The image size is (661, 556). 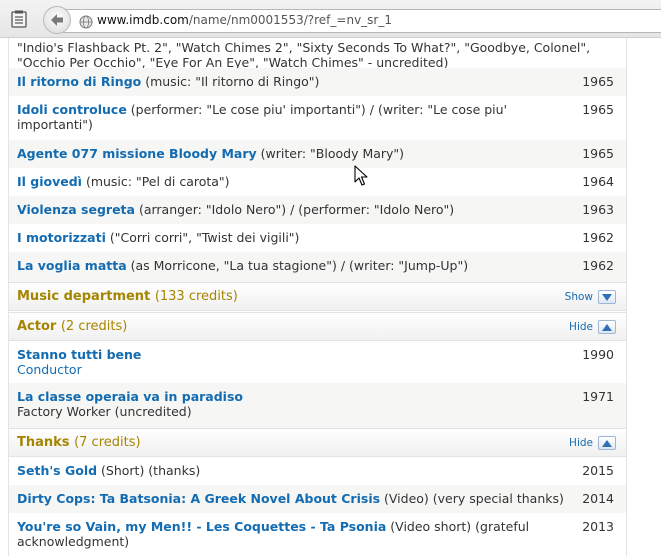 What do you see at coordinates (94, 326) in the screenshot?
I see `section-credit-count: (2 credits)` at bounding box center [94, 326].